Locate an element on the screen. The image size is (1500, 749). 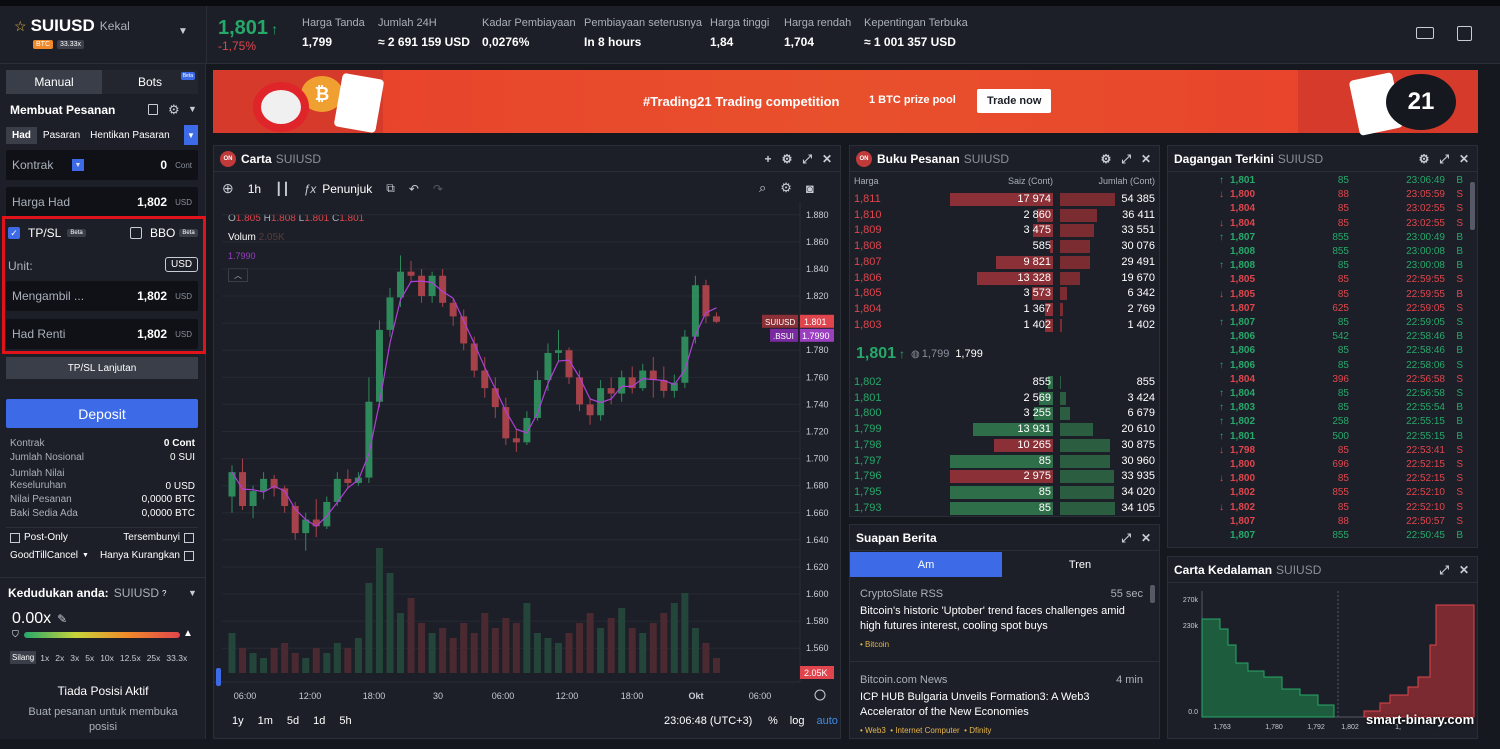
reduce-only-option: Hanya Kurangkan is located at coordinates (147, 555).